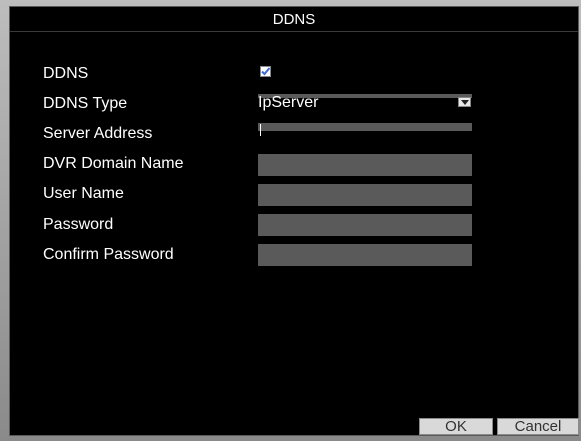  Describe the element at coordinates (294, 19) in the screenshot. I see `dialog-title: DDNS` at that location.